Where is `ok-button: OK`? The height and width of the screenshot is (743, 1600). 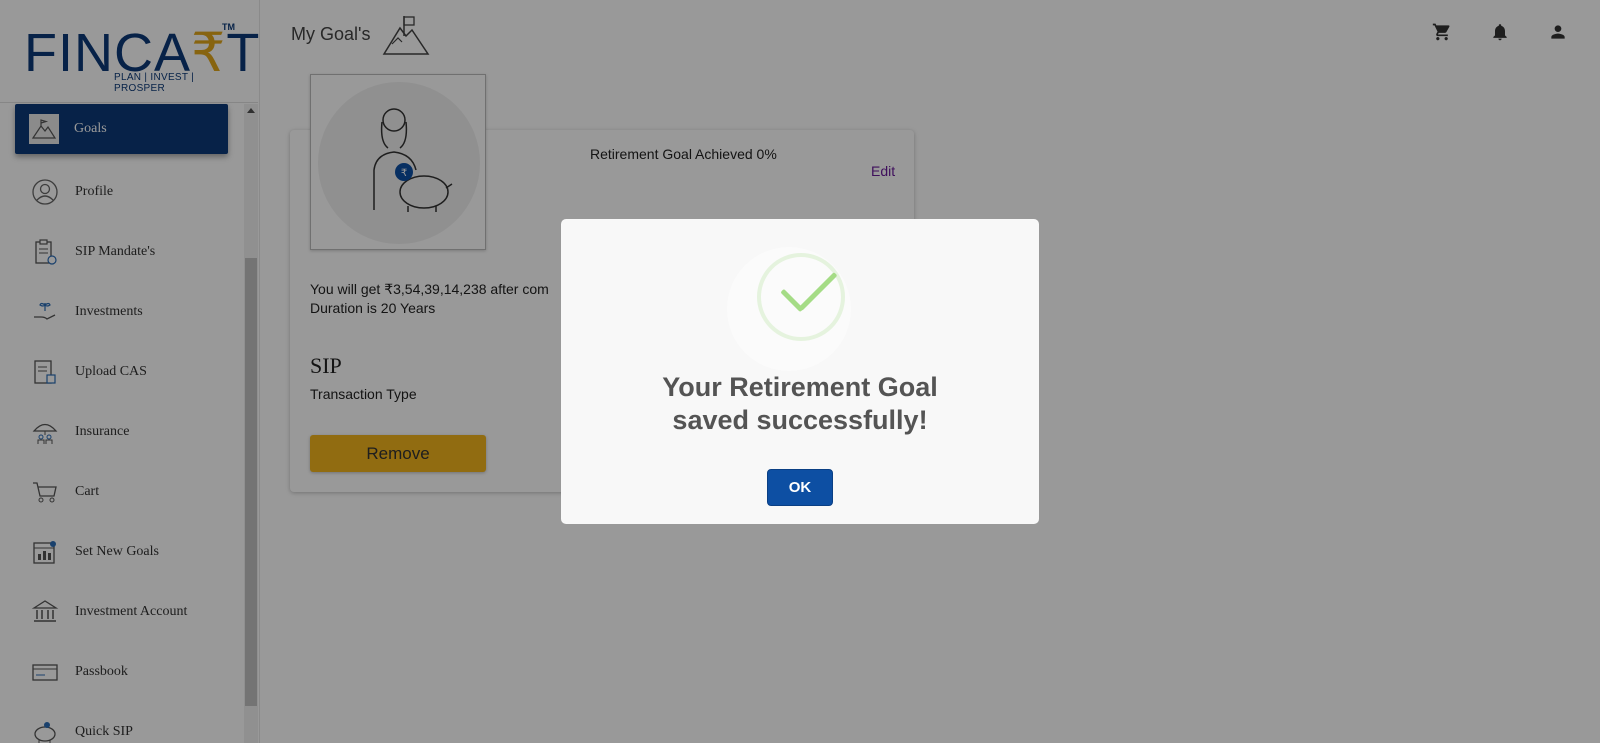
ok-button: OK is located at coordinates (800, 487).